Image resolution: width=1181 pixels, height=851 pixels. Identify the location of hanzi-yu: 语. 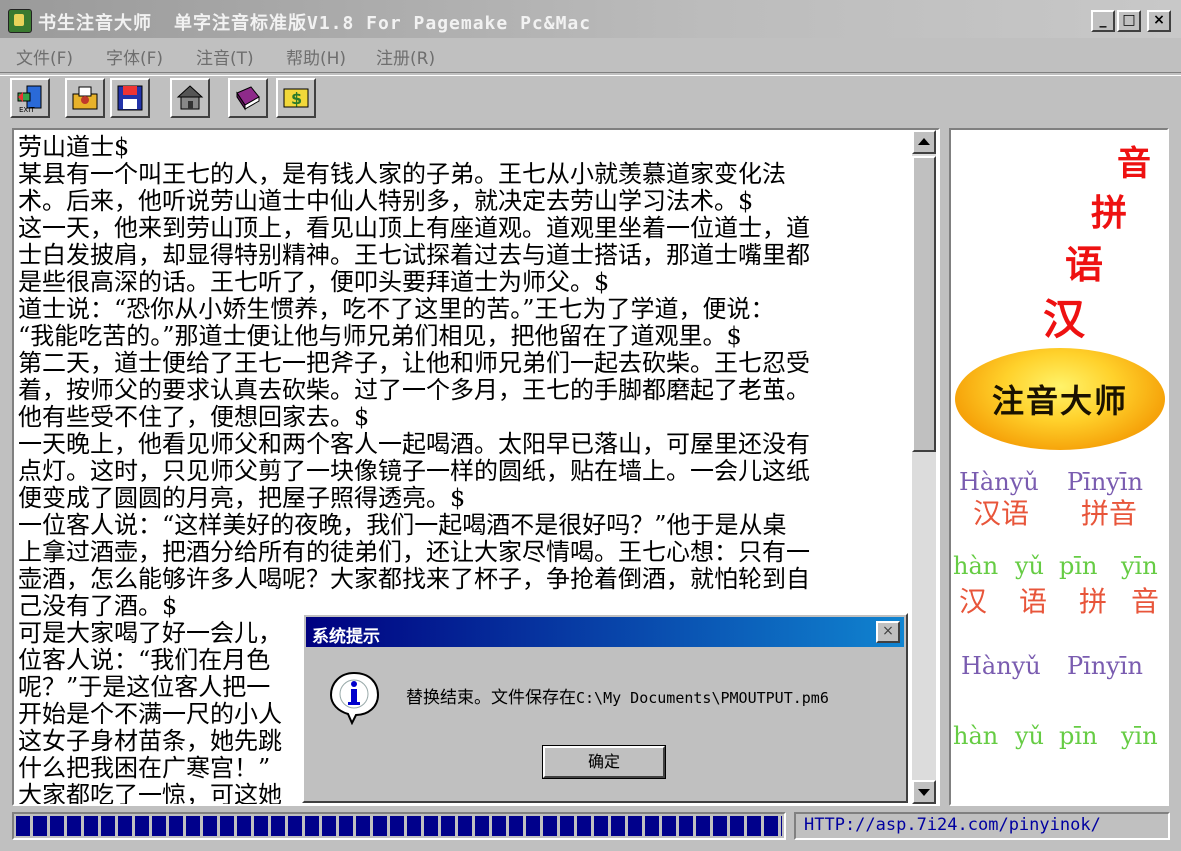
(1033, 601).